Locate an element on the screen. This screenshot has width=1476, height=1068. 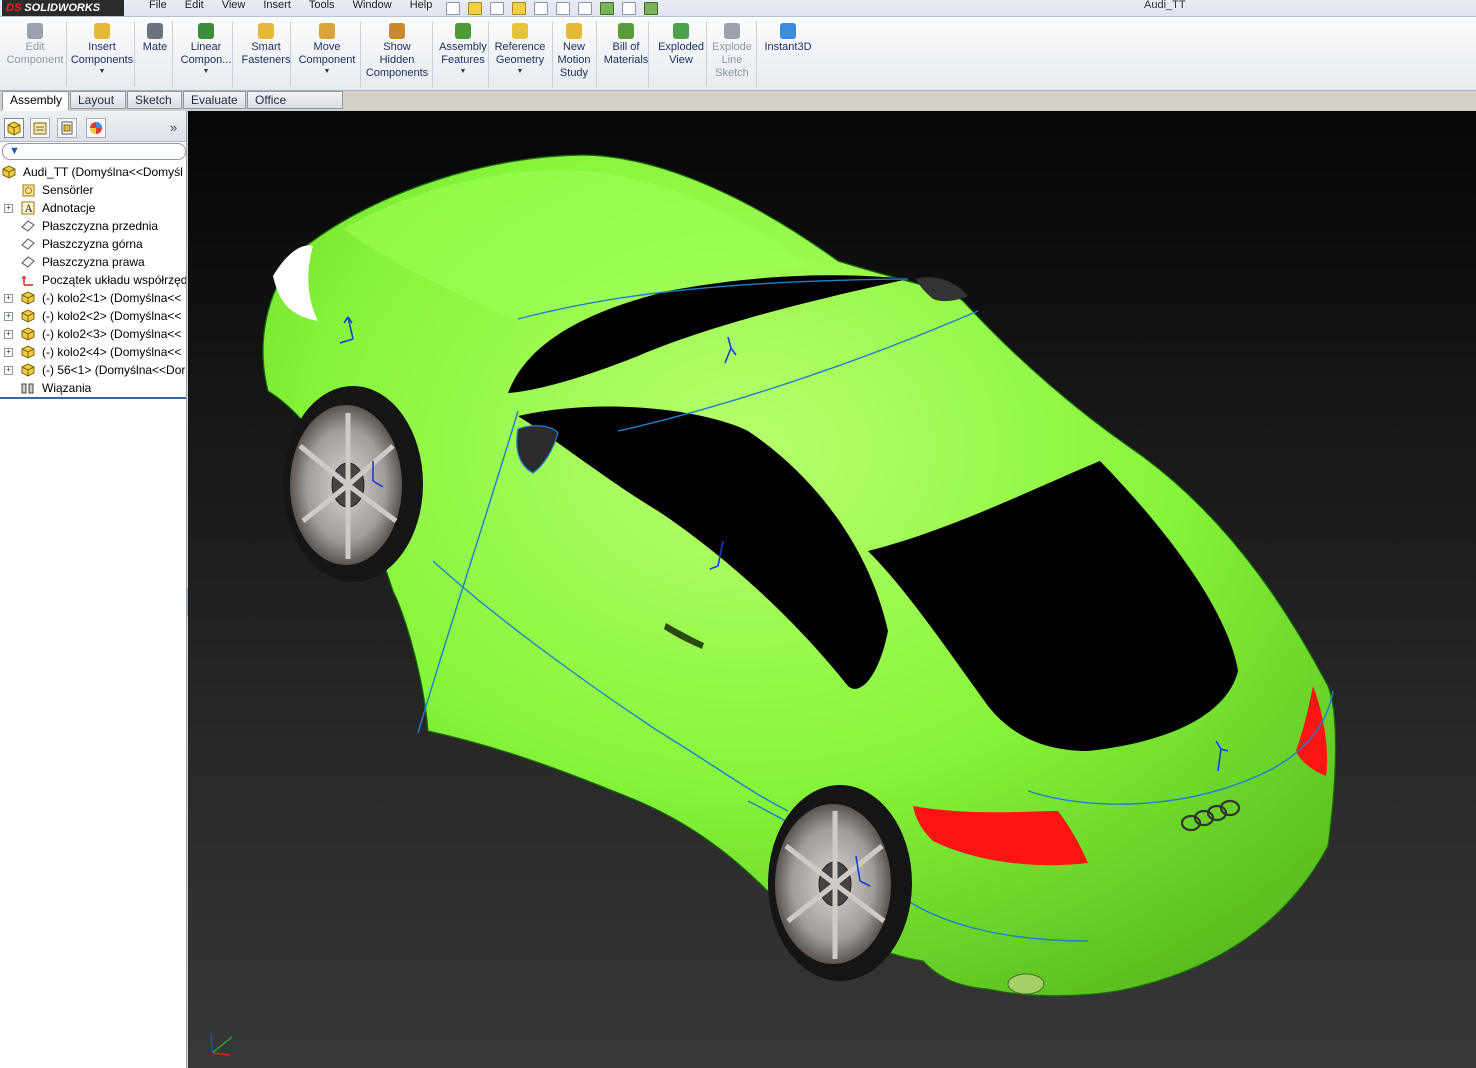
tab-evaluate: Evaluate is located at coordinates (214, 100).